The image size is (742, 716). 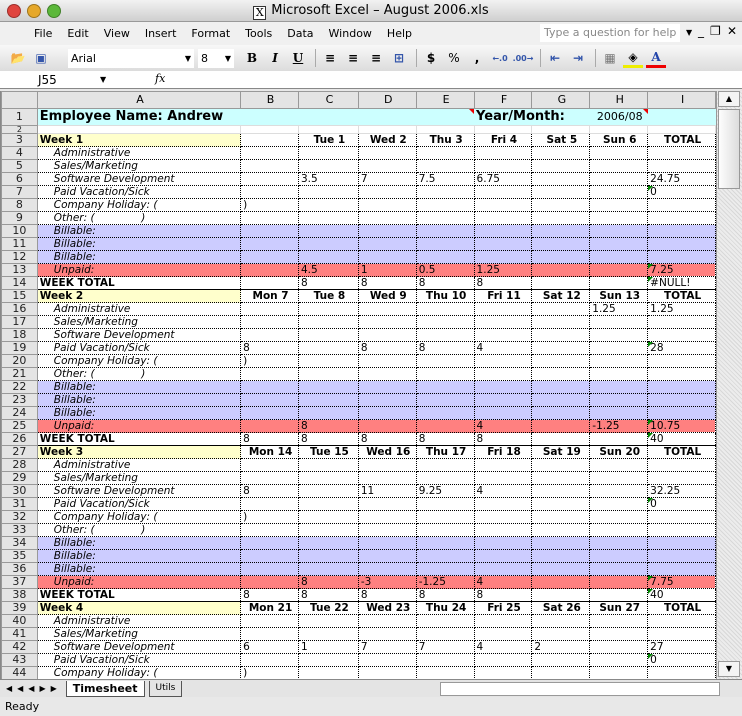 What do you see at coordinates (610, 58) in the screenshot?
I see `borders-icon: ▦` at bounding box center [610, 58].